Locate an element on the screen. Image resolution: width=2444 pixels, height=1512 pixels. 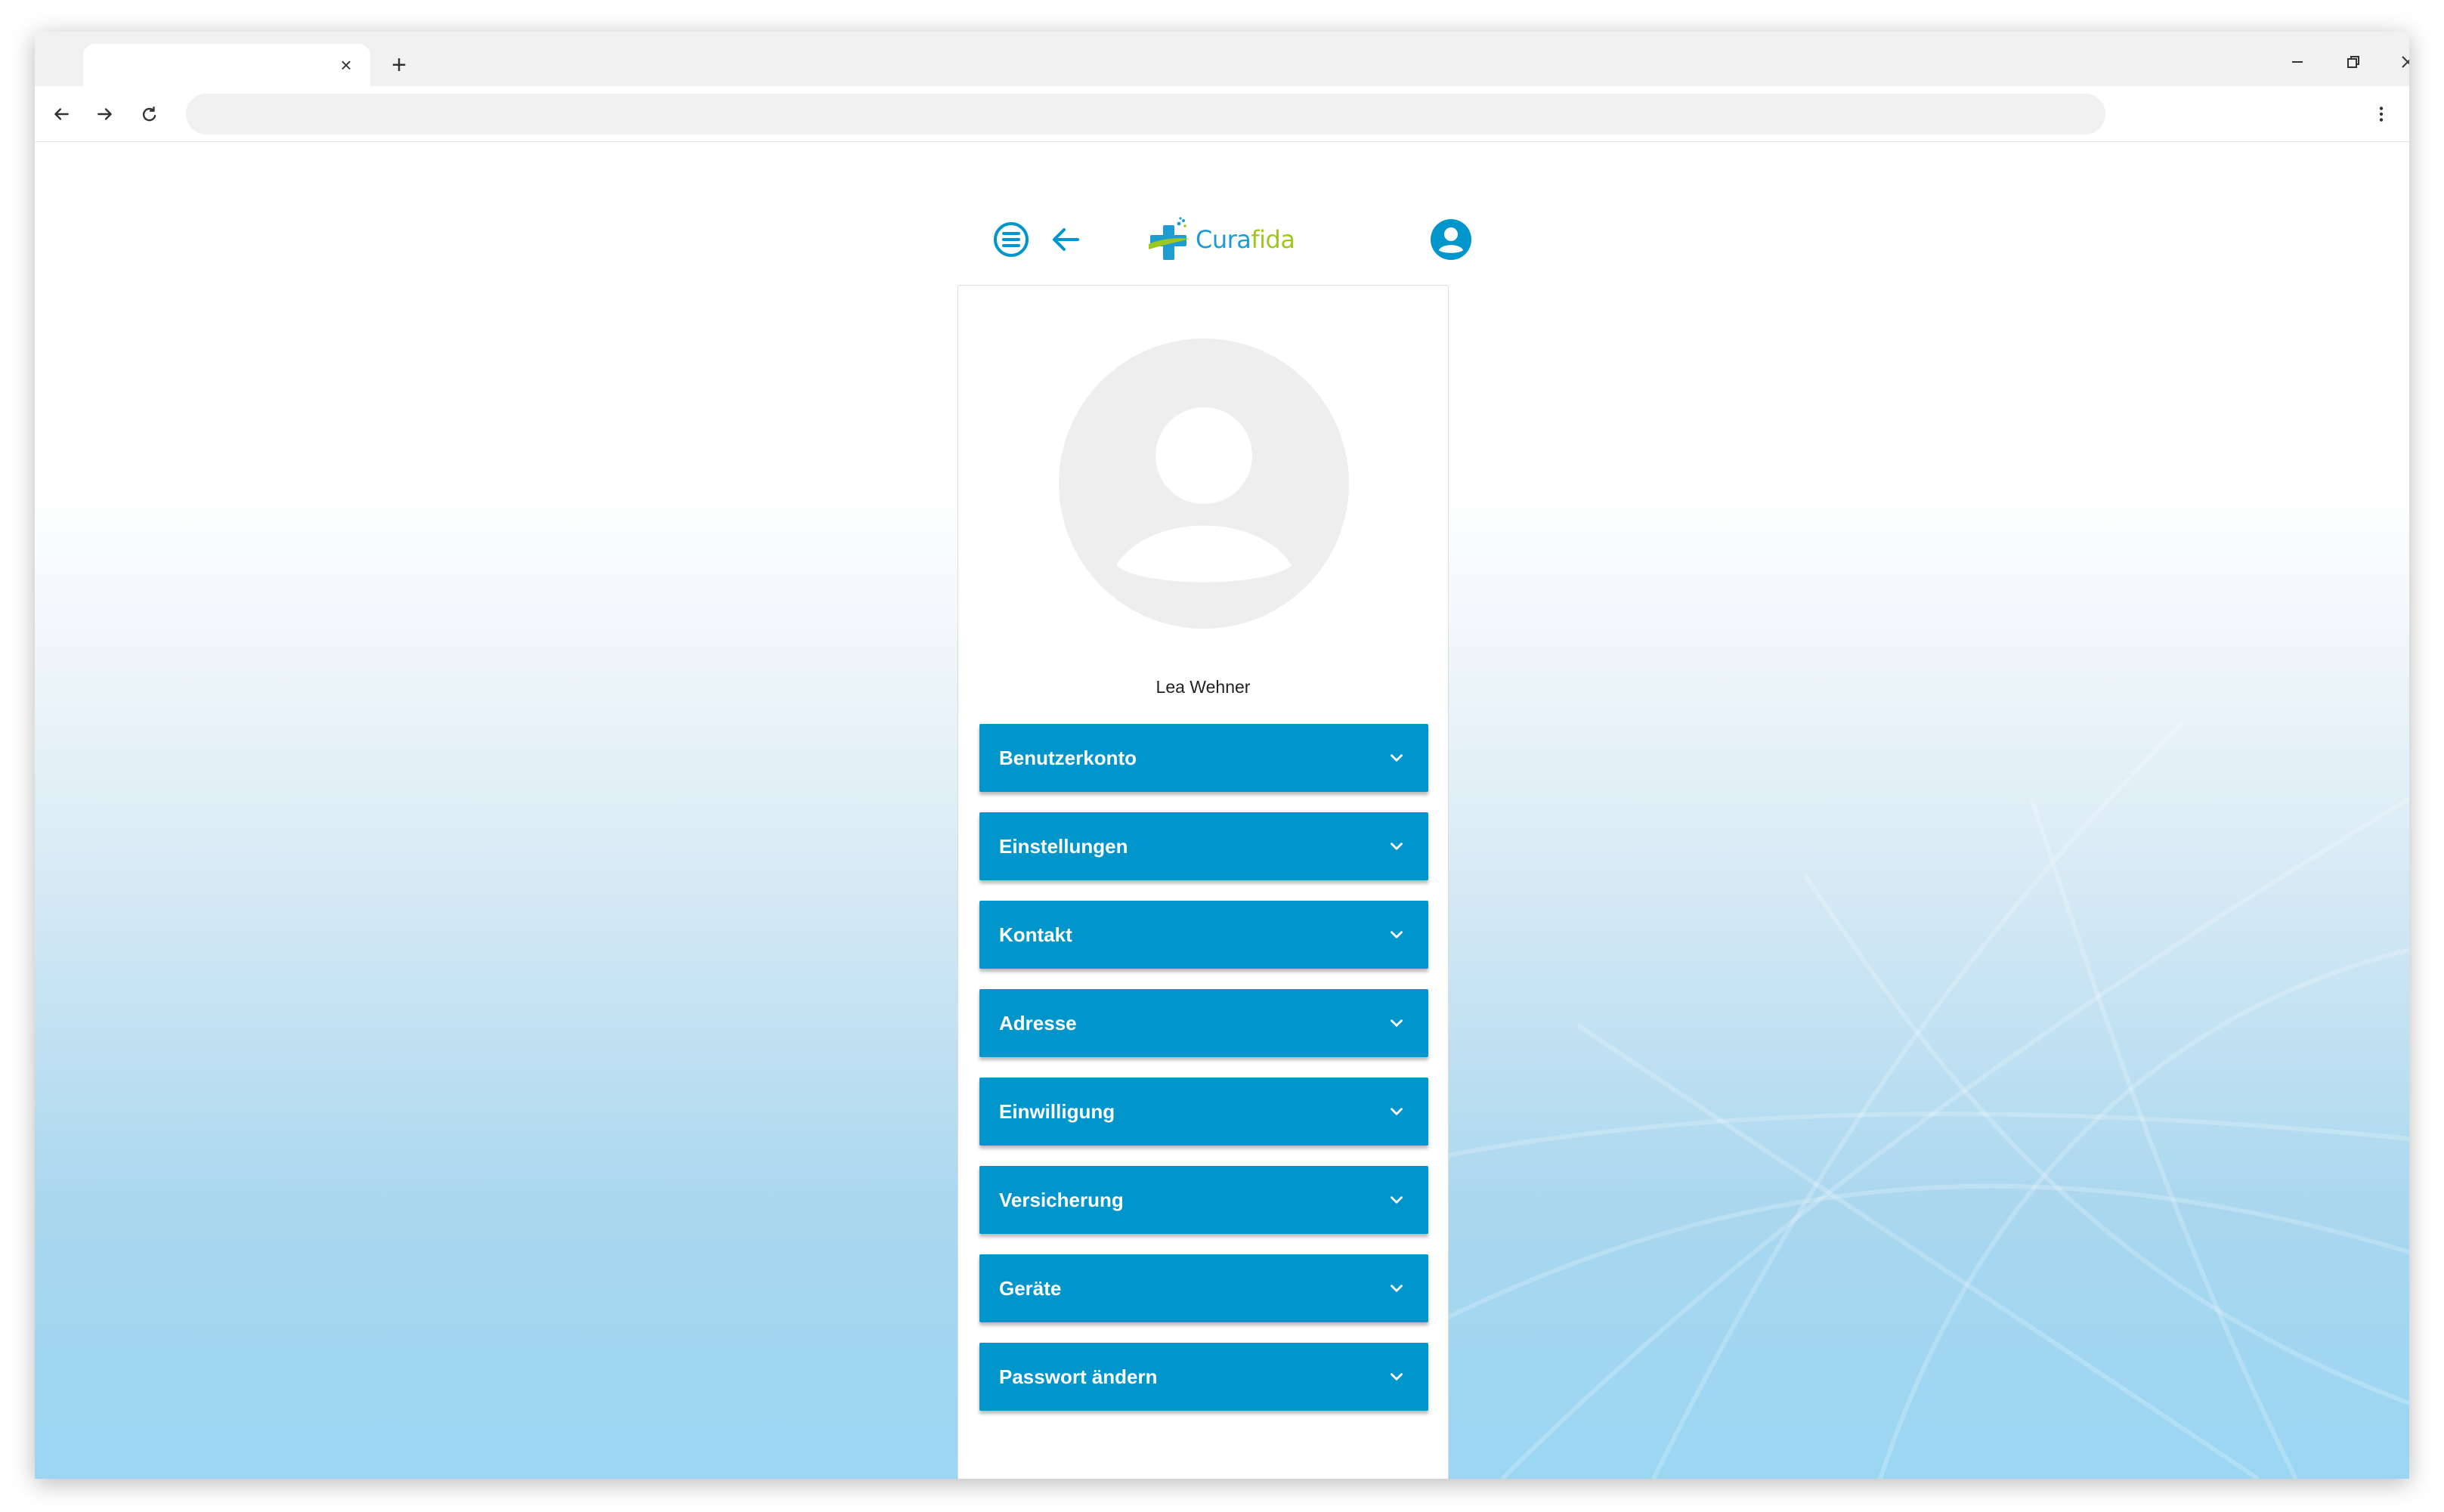
tab-strip: × + is located at coordinates (1222, 59).